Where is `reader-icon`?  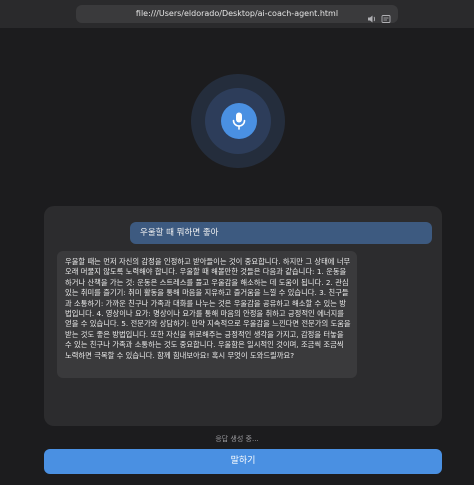
reader-icon is located at coordinates (386, 16).